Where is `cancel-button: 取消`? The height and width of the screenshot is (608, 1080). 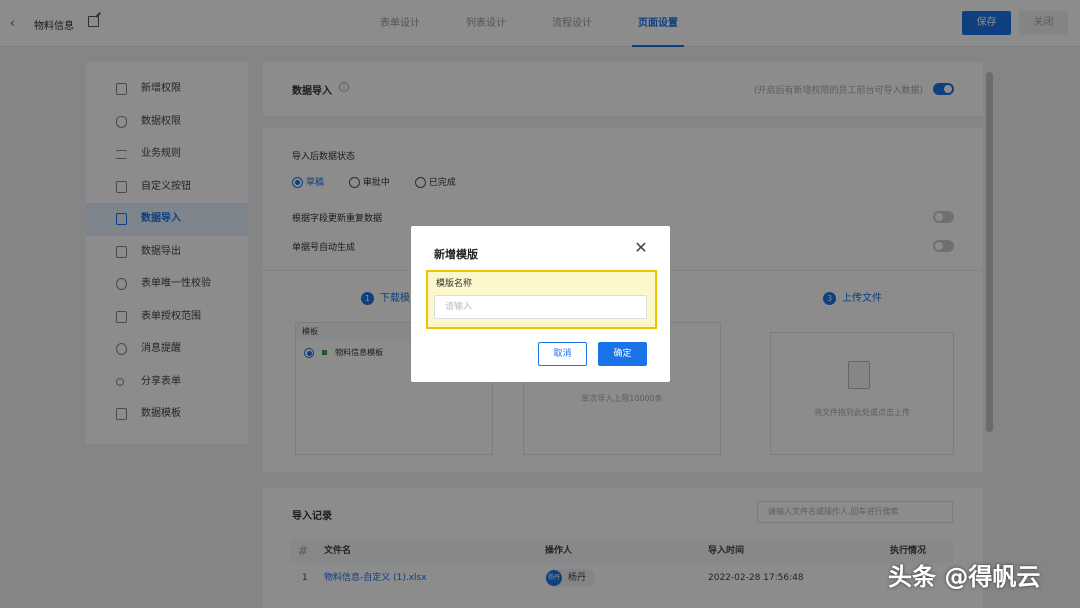 cancel-button: 取消 is located at coordinates (562, 354).